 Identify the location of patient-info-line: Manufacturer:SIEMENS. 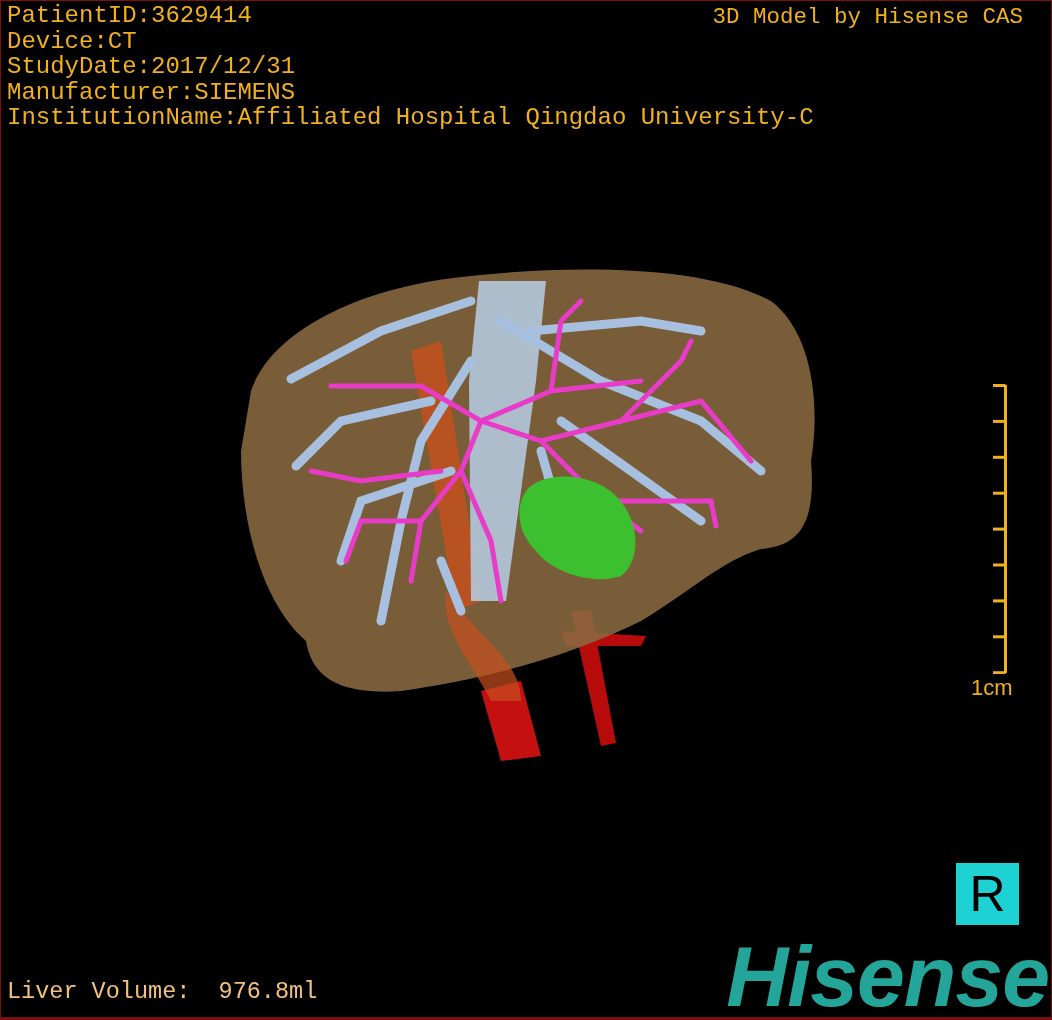
(151, 92).